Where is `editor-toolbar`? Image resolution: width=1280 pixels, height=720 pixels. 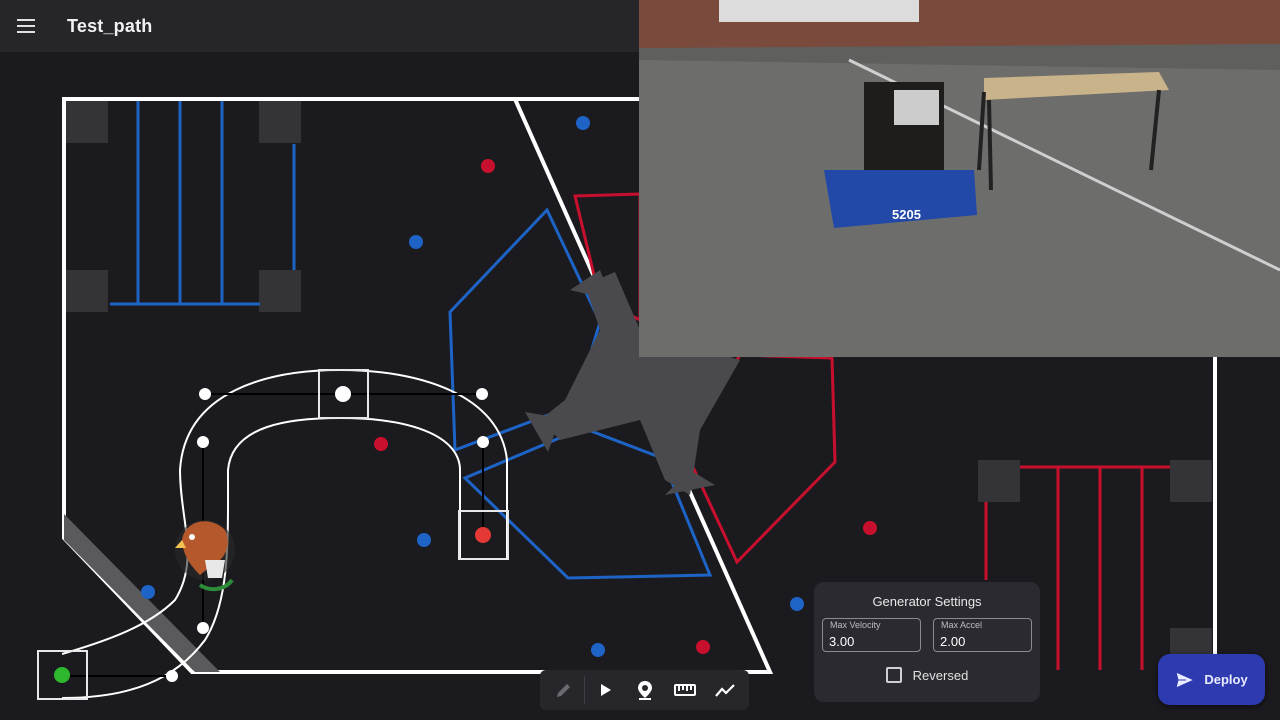 editor-toolbar is located at coordinates (644, 690).